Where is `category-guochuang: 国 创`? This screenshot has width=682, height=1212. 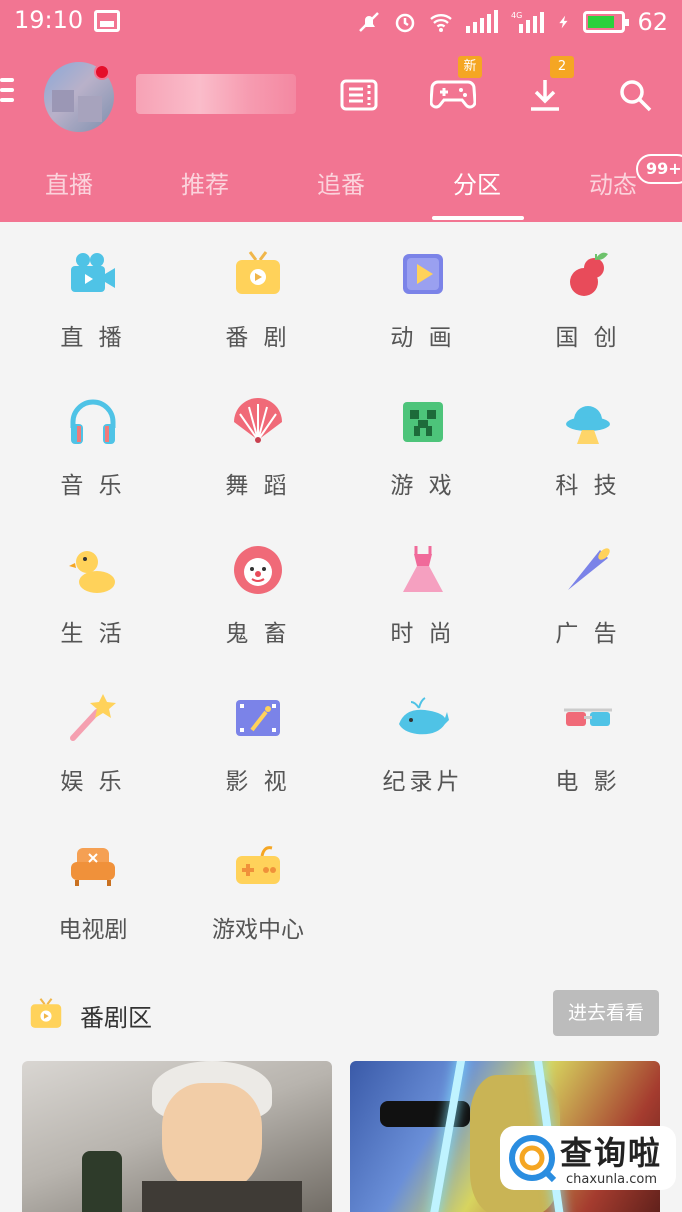
category-guochuang: 国 创 is located at coordinates (588, 293).